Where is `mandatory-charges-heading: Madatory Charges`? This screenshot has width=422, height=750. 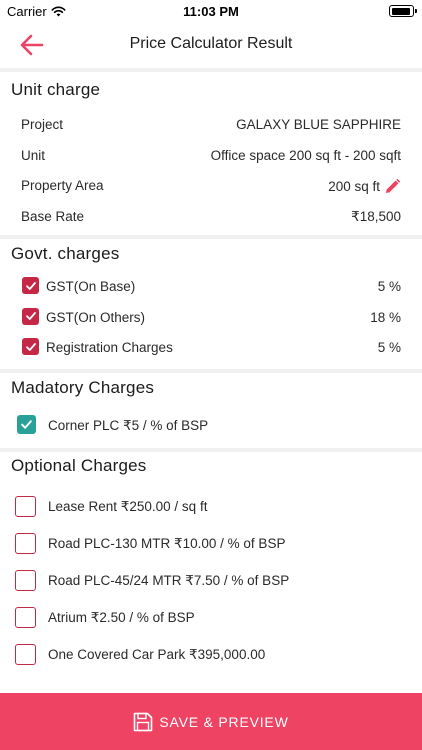
mandatory-charges-heading: Madatory Charges is located at coordinates (83, 387).